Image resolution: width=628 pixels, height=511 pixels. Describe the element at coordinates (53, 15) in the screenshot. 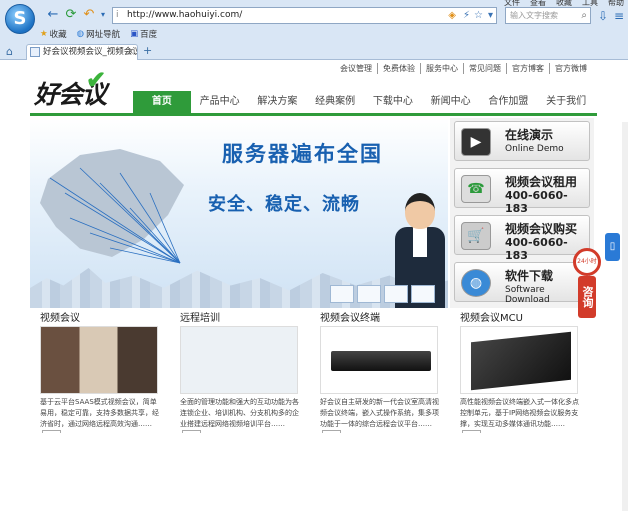

I see `back-icon: ←` at that location.